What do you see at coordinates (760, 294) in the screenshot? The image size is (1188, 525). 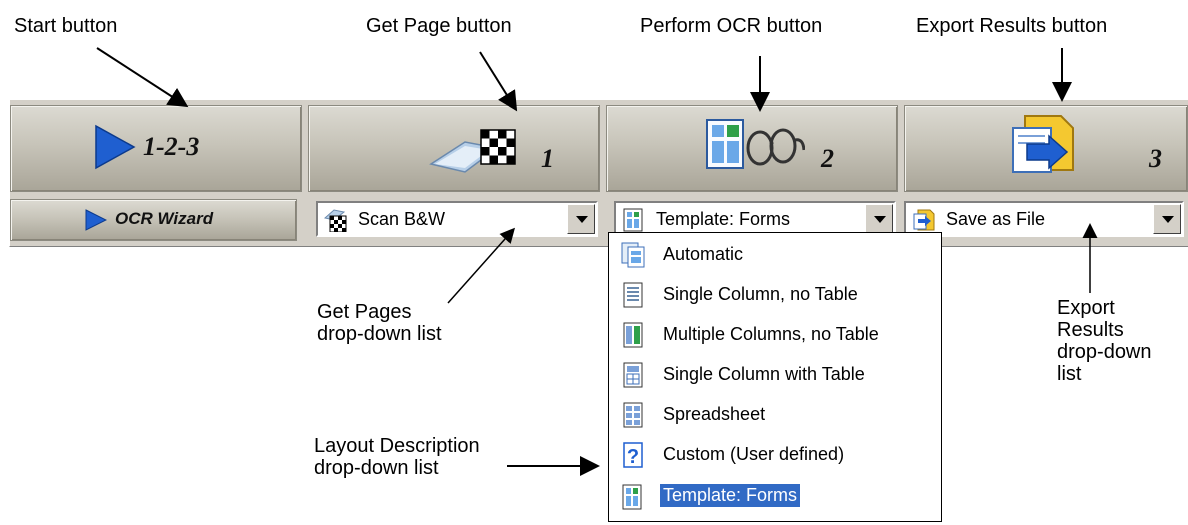 I see `layout-option-label: Single Column, no Table` at bounding box center [760, 294].